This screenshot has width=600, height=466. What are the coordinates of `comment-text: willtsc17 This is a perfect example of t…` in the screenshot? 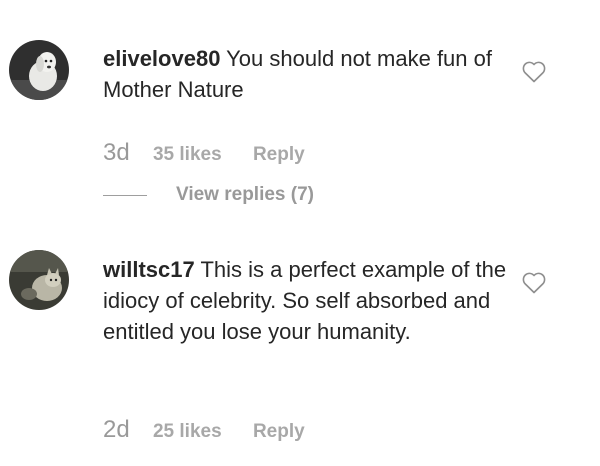 It's located at (308, 300).